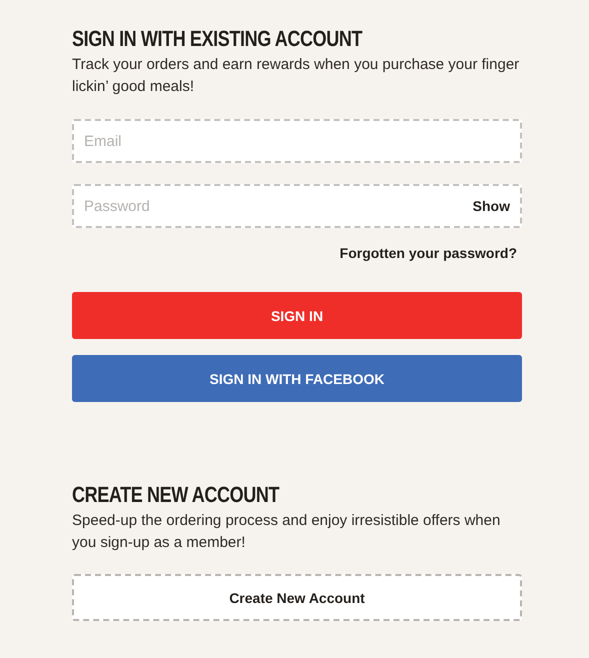 This screenshot has width=589, height=658. Describe the element at coordinates (297, 315) in the screenshot. I see `sign-in-button: SIGN IN` at that location.